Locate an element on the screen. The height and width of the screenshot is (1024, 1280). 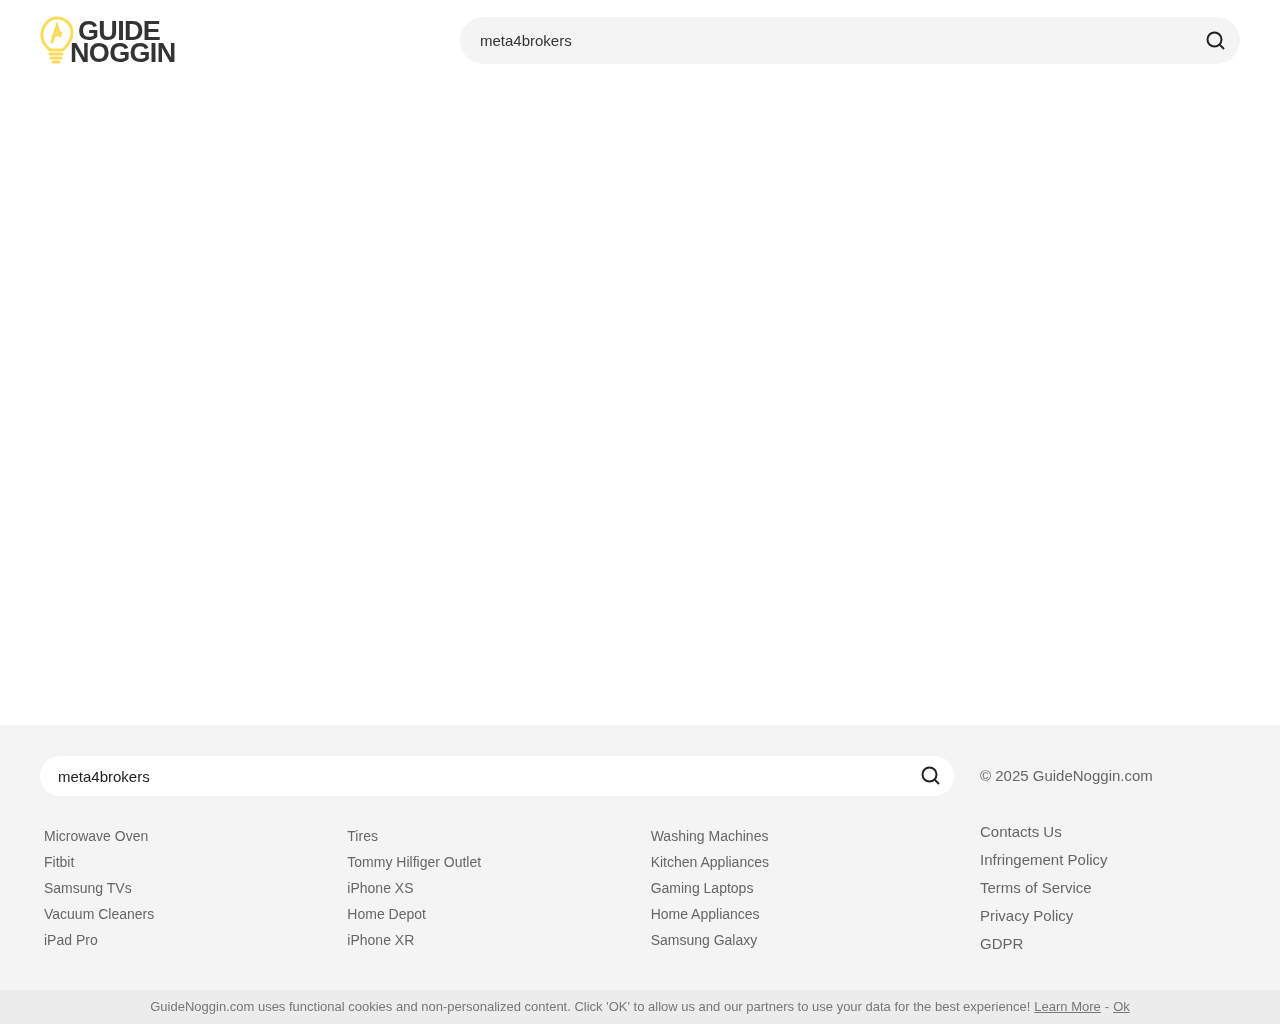
footer-link: iPhone XS is located at coordinates (380, 888).